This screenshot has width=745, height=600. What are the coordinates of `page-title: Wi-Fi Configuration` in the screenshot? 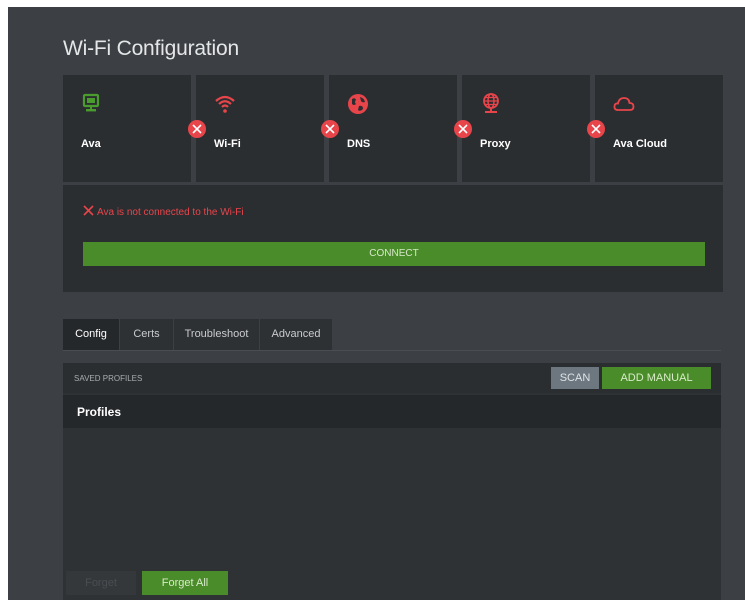 It's located at (151, 48).